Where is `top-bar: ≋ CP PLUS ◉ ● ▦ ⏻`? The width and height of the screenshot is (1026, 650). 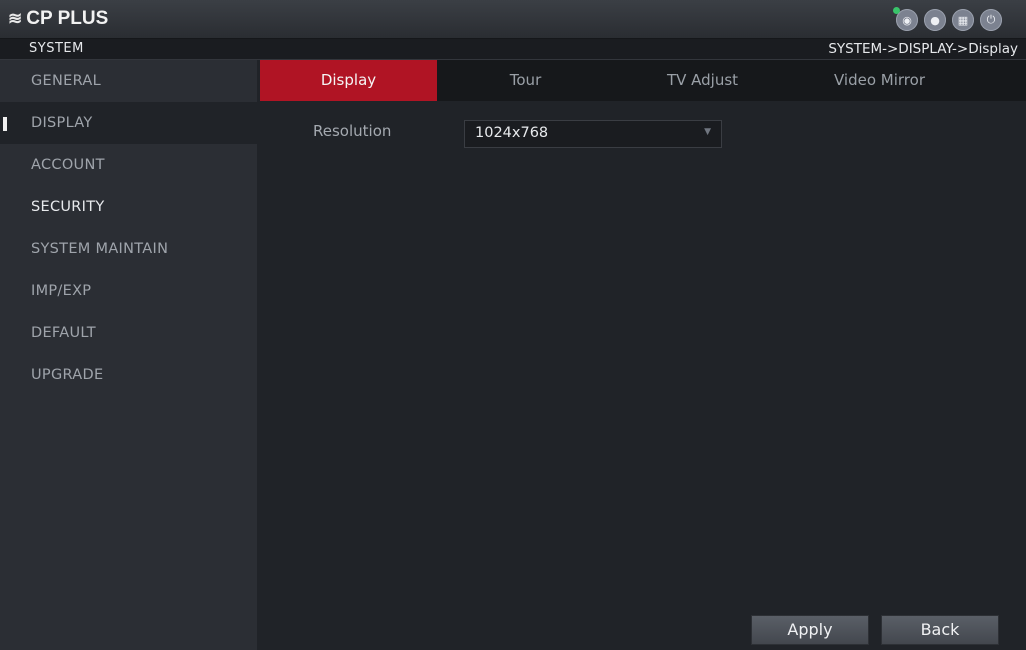 top-bar: ≋ CP PLUS ◉ ● ▦ ⏻ is located at coordinates (513, 19).